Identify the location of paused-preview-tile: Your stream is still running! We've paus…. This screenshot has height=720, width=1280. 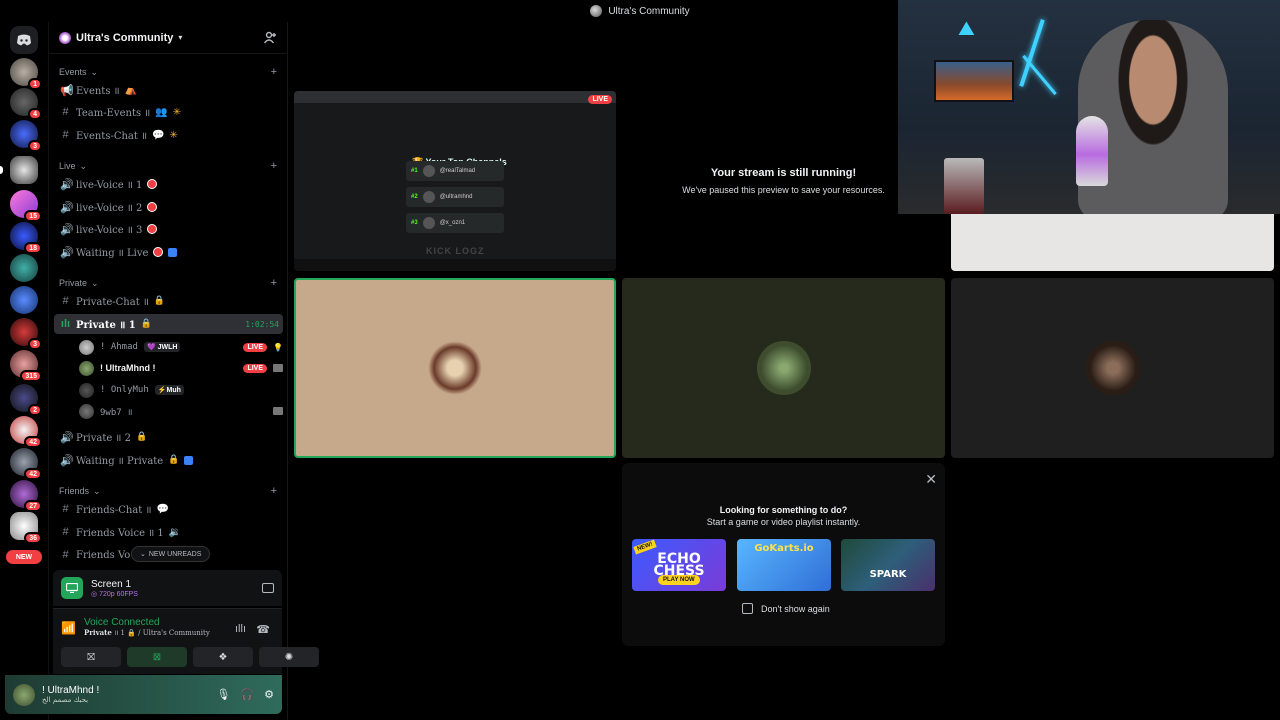
(783, 181).